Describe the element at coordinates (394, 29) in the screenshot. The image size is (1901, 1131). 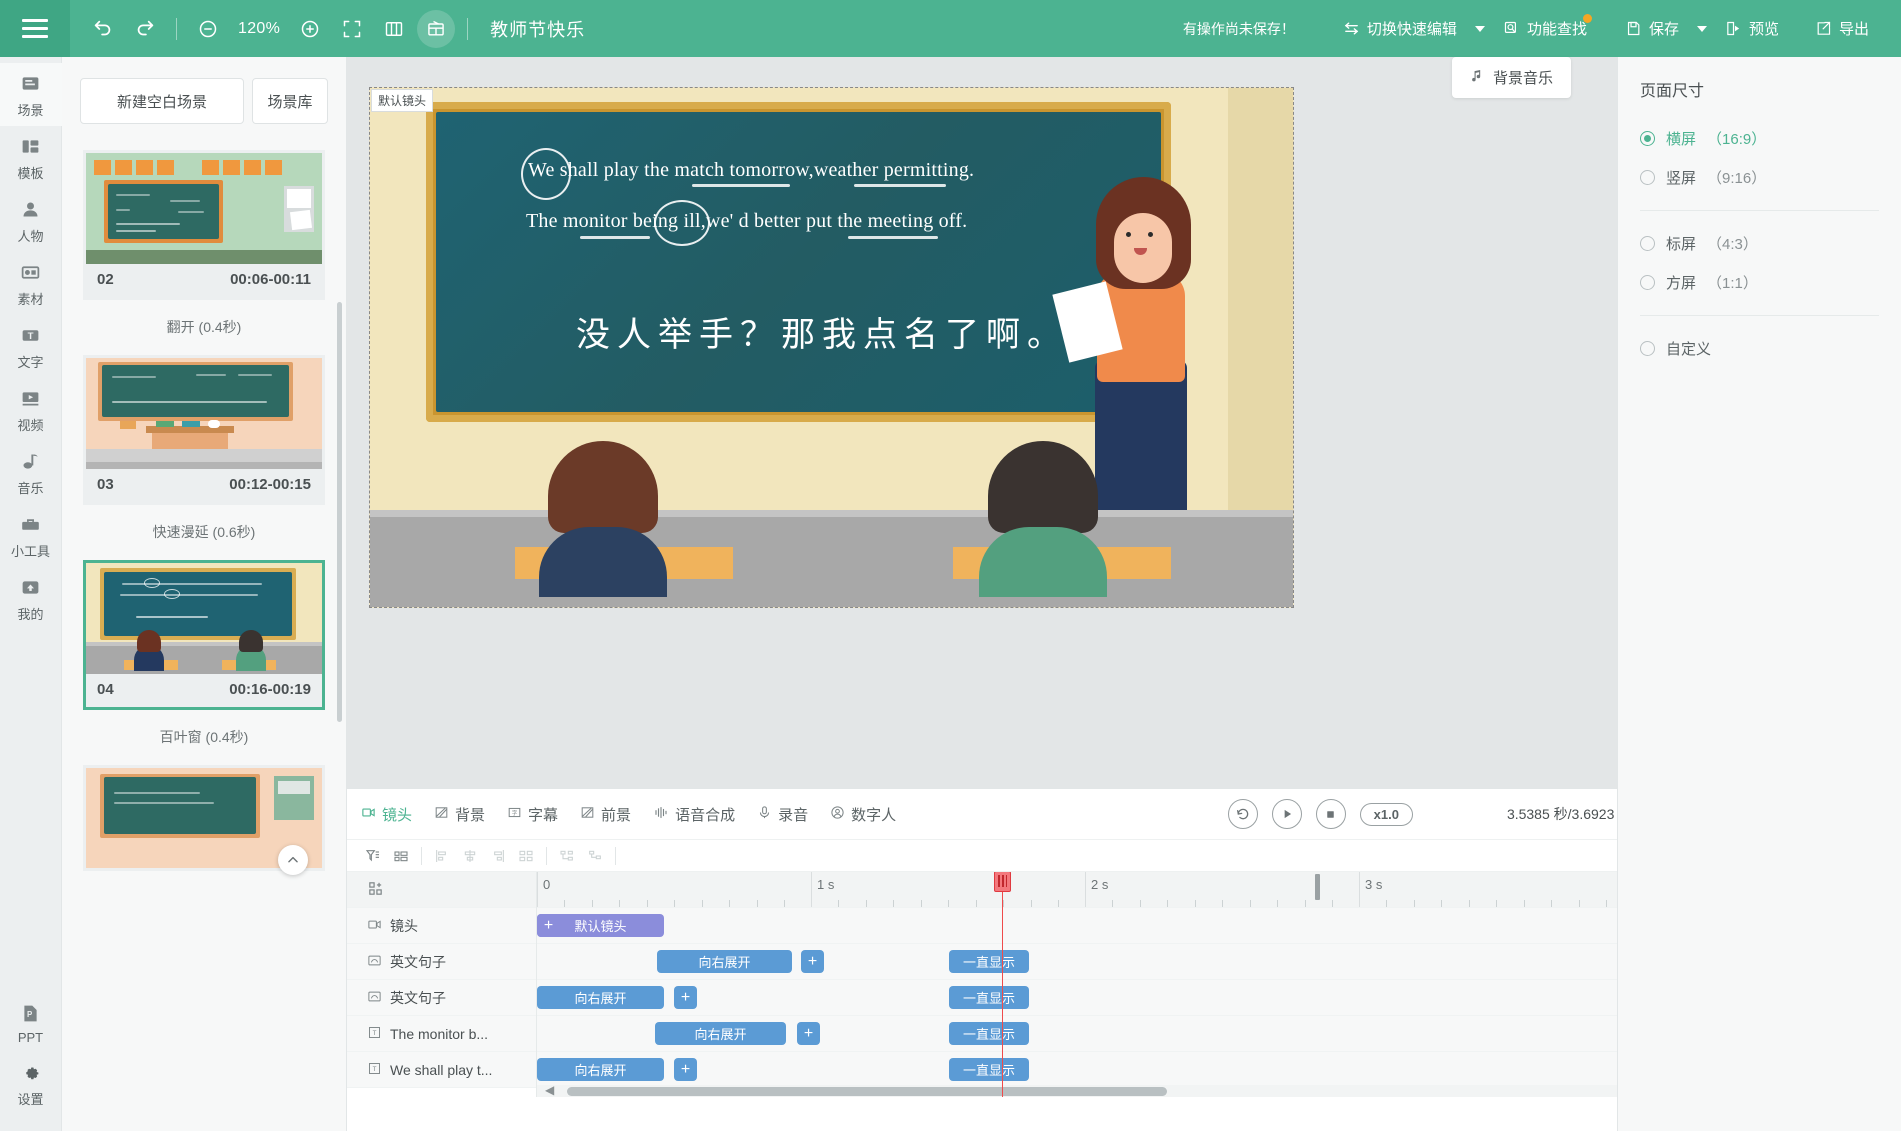
I see `grid-icon` at that location.